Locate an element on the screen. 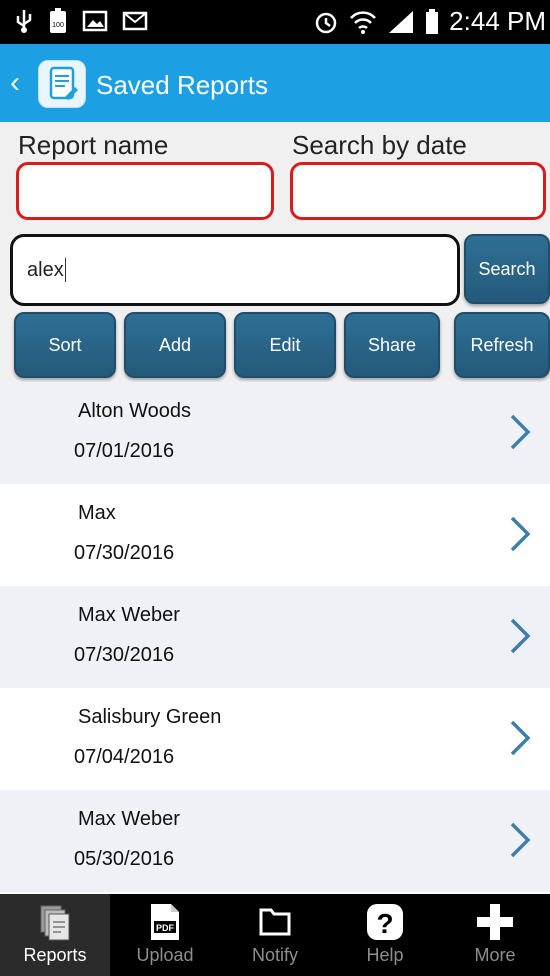  list-item: Max Weber 05/30/2016 is located at coordinates (275, 841).